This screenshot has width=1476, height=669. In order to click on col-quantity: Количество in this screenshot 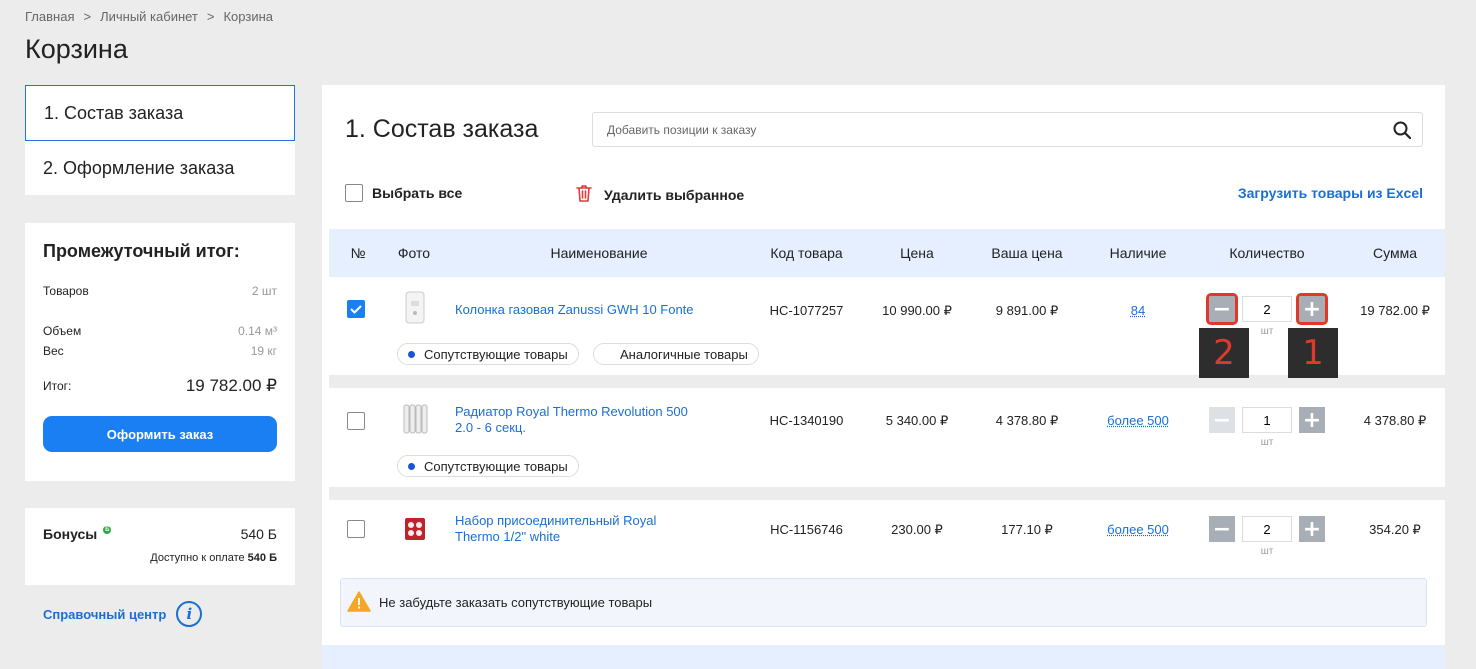, I will do `click(1267, 253)`.